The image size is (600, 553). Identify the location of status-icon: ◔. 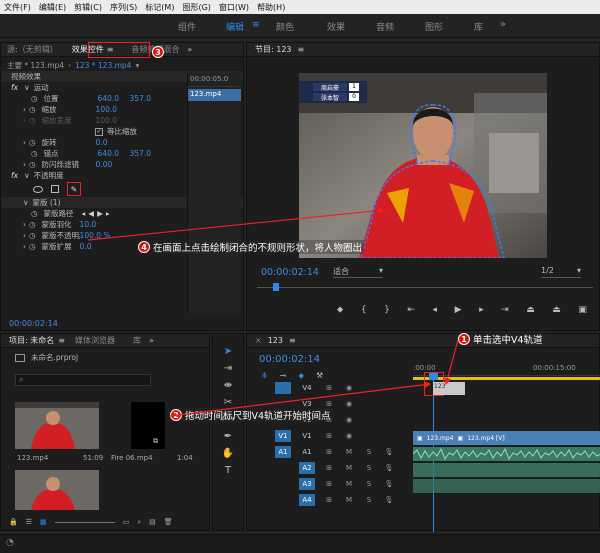
(10, 543).